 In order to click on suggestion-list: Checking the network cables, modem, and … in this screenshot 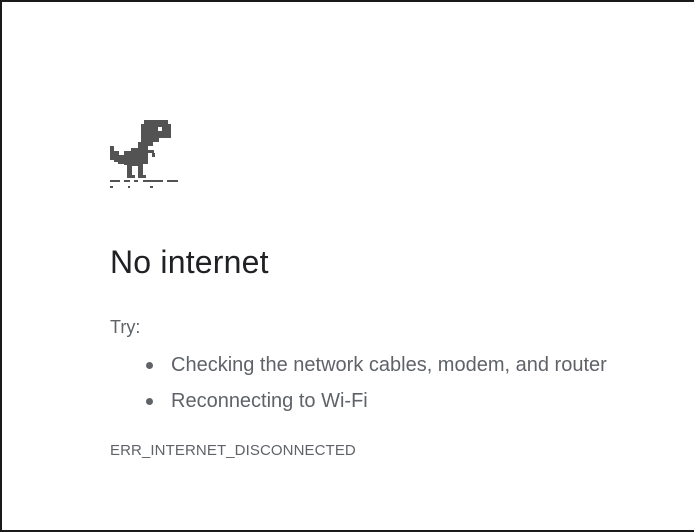, I will do `click(400, 383)`.